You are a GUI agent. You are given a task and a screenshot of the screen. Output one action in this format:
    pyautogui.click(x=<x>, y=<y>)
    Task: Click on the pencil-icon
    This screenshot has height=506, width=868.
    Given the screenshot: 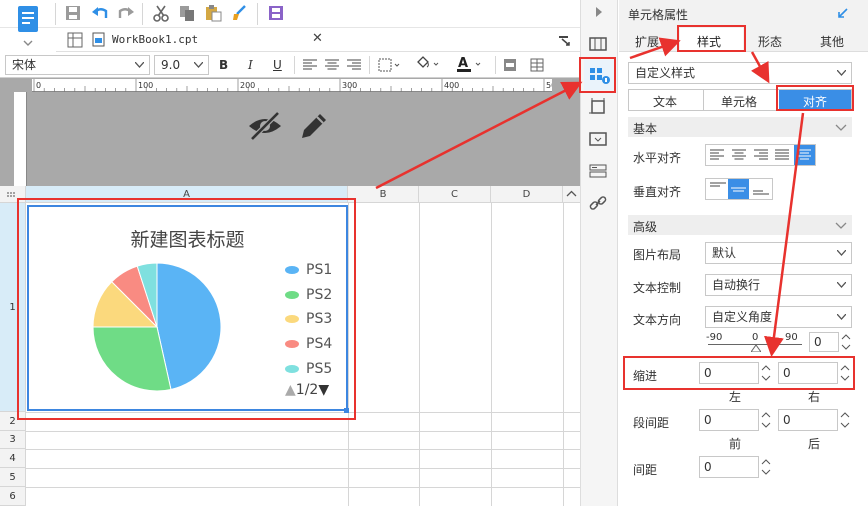 What is the action you would take?
    pyautogui.click(x=314, y=126)
    